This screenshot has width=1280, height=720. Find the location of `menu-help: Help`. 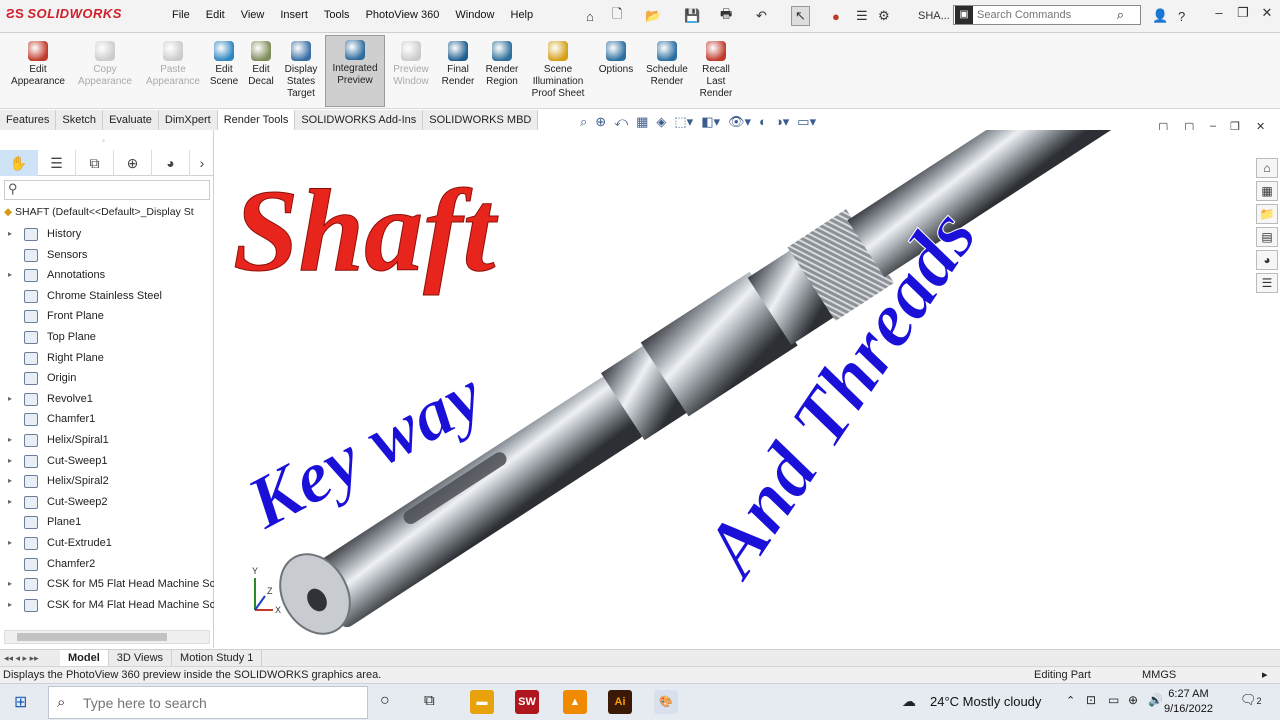

menu-help: Help is located at coordinates (522, 15).